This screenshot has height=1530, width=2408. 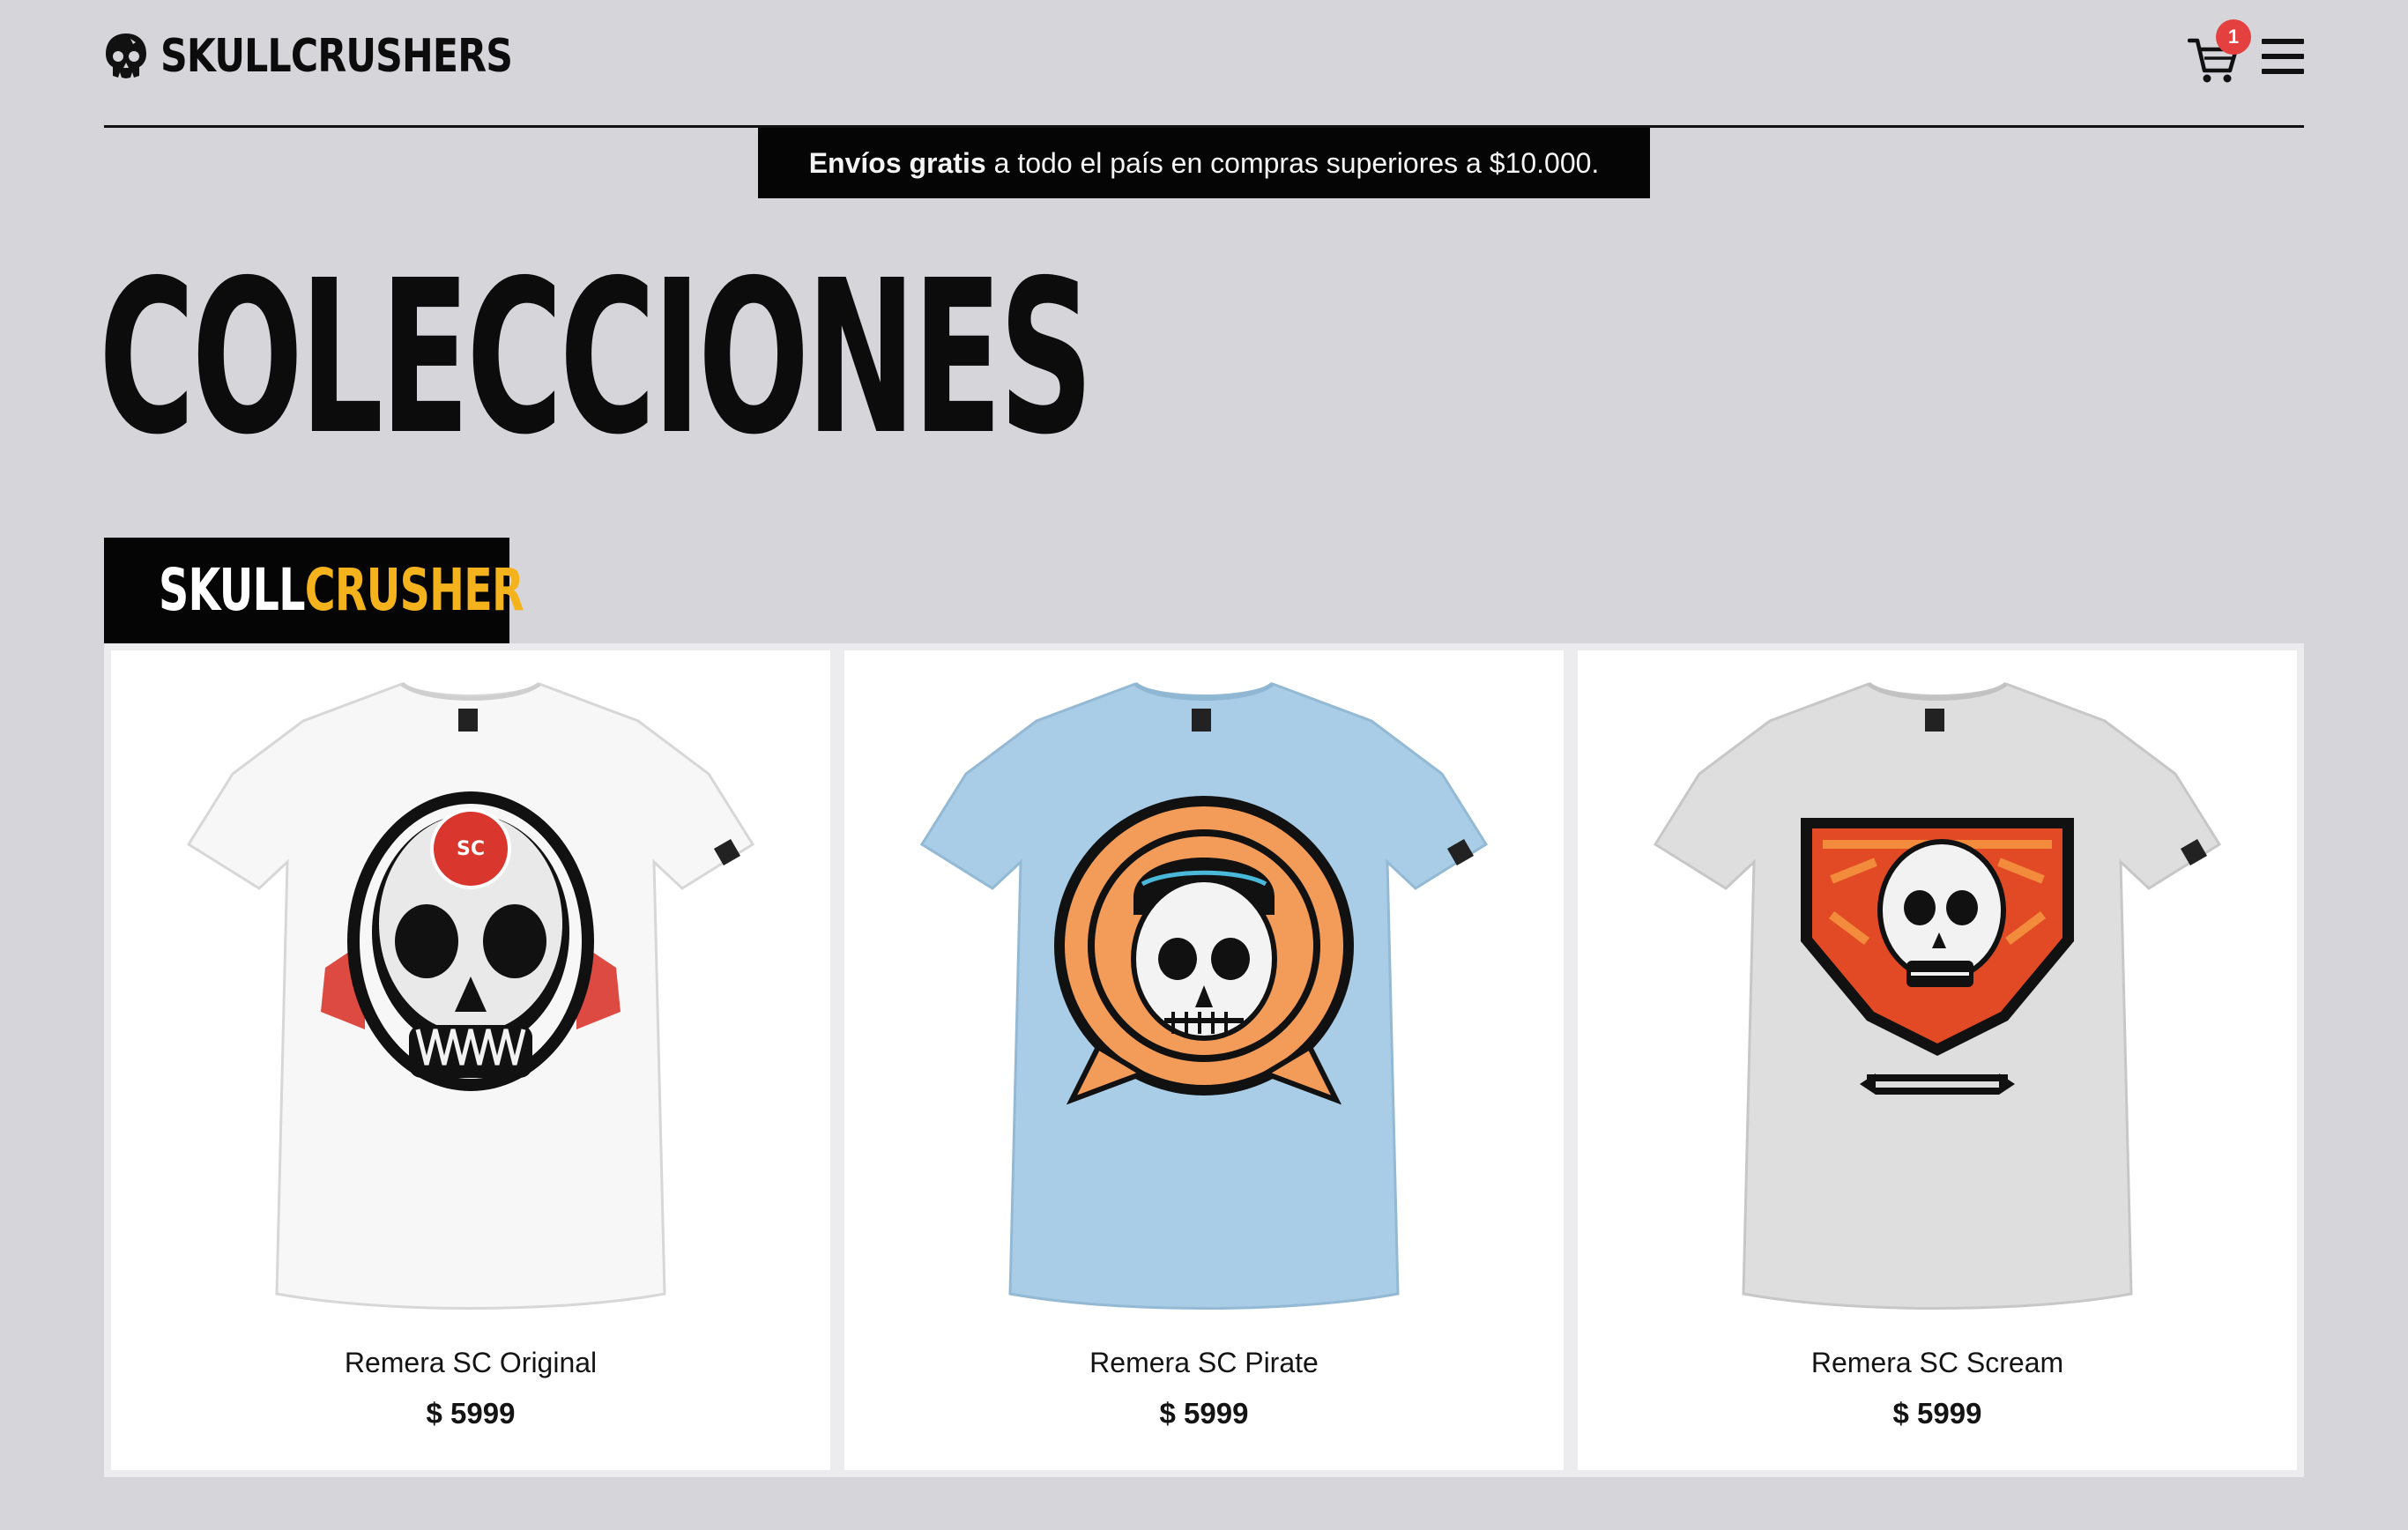 I want to click on cart-count-badge: 1, so click(x=2233, y=37).